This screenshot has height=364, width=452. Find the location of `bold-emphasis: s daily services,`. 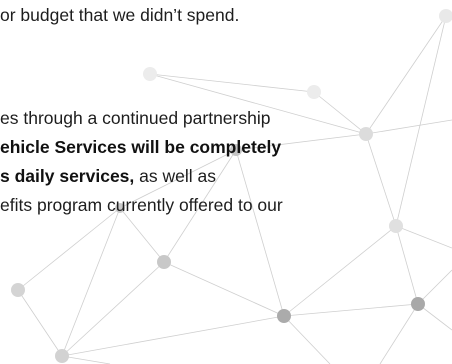

bold-emphasis: s daily services, is located at coordinates (67, 176).